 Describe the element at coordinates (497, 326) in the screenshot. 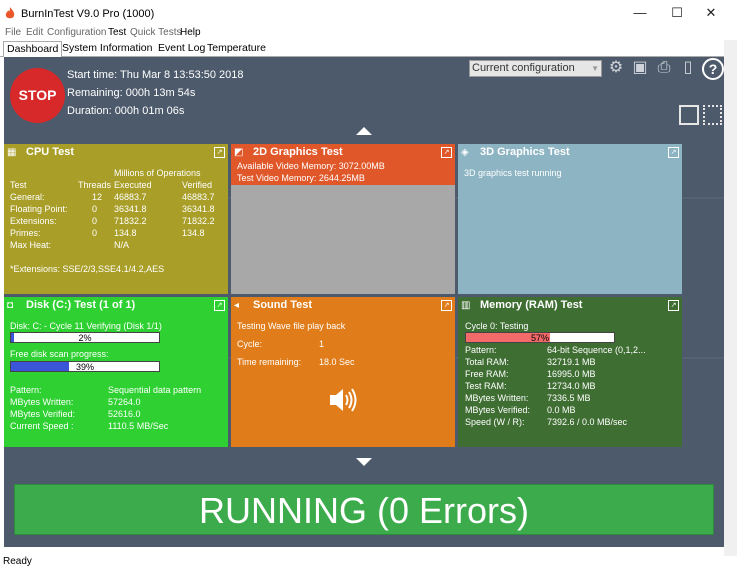

I see `memory-cycle: Cycle 0: Testing` at that location.